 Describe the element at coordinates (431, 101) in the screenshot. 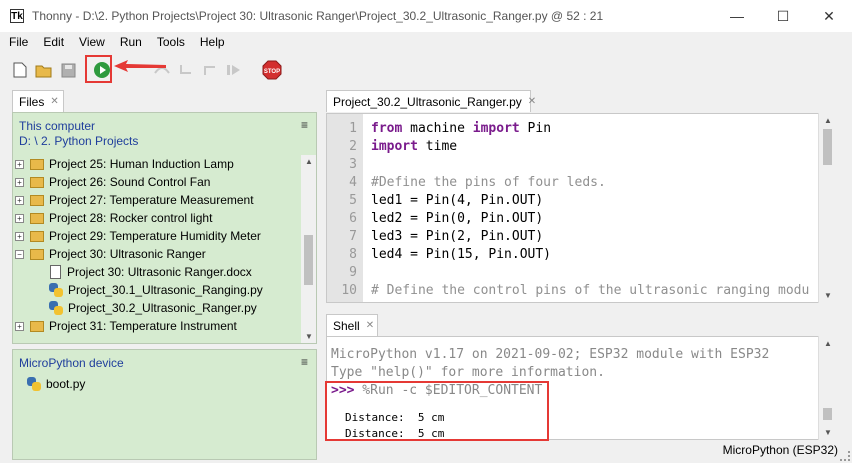

I see `tab-editor-file: Project_30.2_Ultrasonic_Ranger.py ✕` at that location.